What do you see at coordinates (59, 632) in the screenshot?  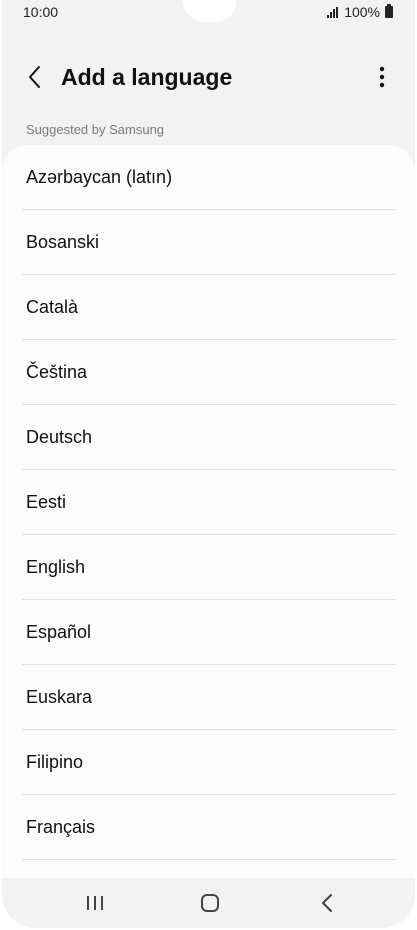 I see `language-label: Español` at bounding box center [59, 632].